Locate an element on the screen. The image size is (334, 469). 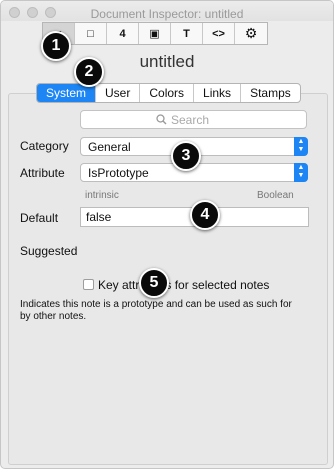
category-stepper-icon: ▲ ▼ is located at coordinates (301, 146).